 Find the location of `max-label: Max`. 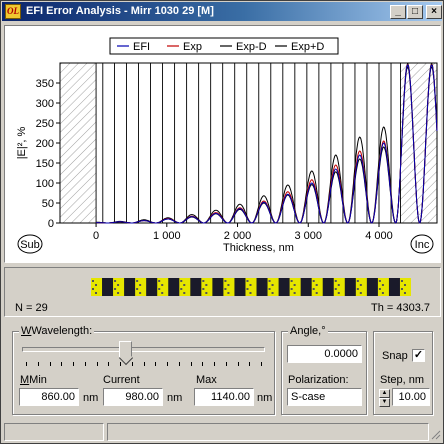

max-label: Max is located at coordinates (206, 380).